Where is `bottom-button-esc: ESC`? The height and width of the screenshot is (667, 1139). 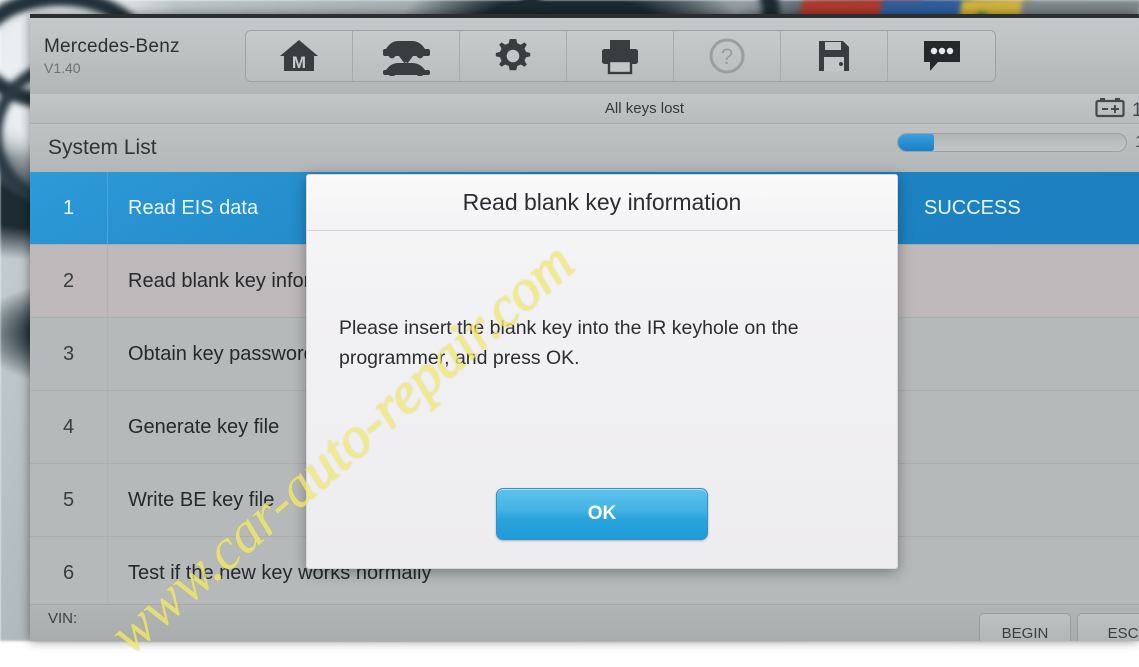 bottom-button-esc: ESC is located at coordinates (1108, 627).